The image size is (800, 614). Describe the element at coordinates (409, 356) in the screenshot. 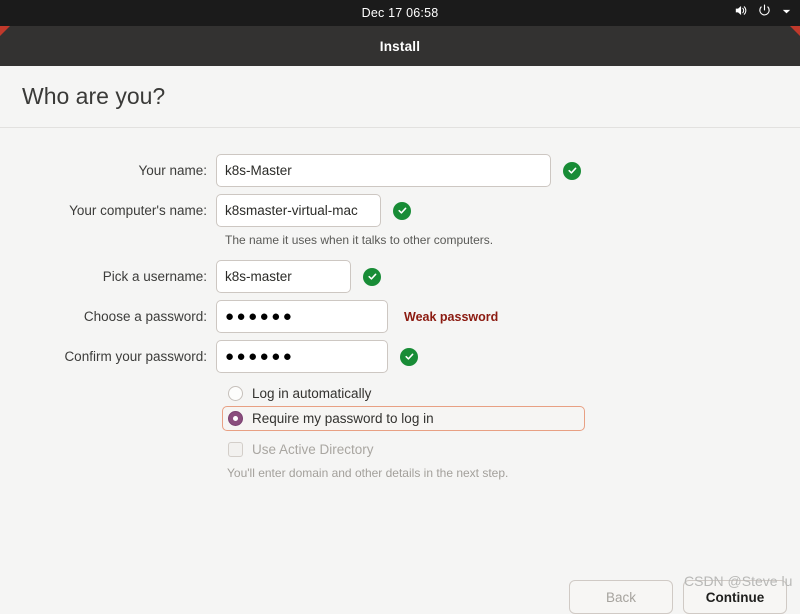

I see `confirm-password-valid-check-icon` at that location.